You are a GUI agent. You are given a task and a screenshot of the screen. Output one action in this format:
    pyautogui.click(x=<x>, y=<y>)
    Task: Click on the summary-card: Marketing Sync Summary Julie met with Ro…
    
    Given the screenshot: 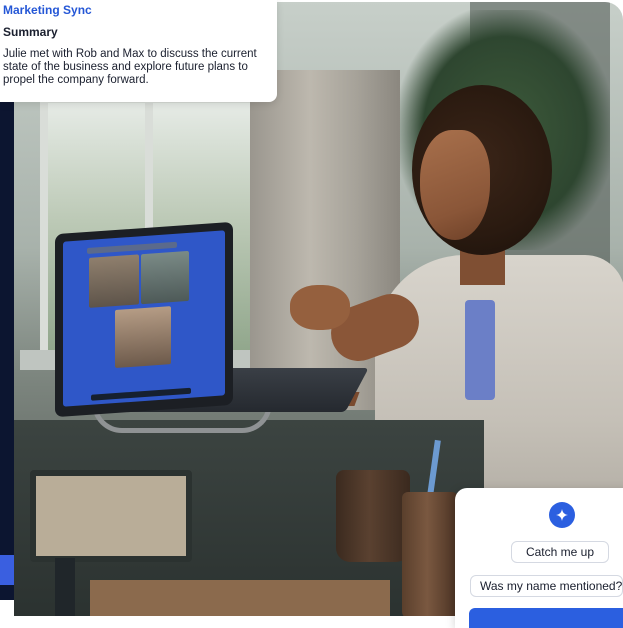 What is the action you would take?
    pyautogui.click(x=138, y=51)
    